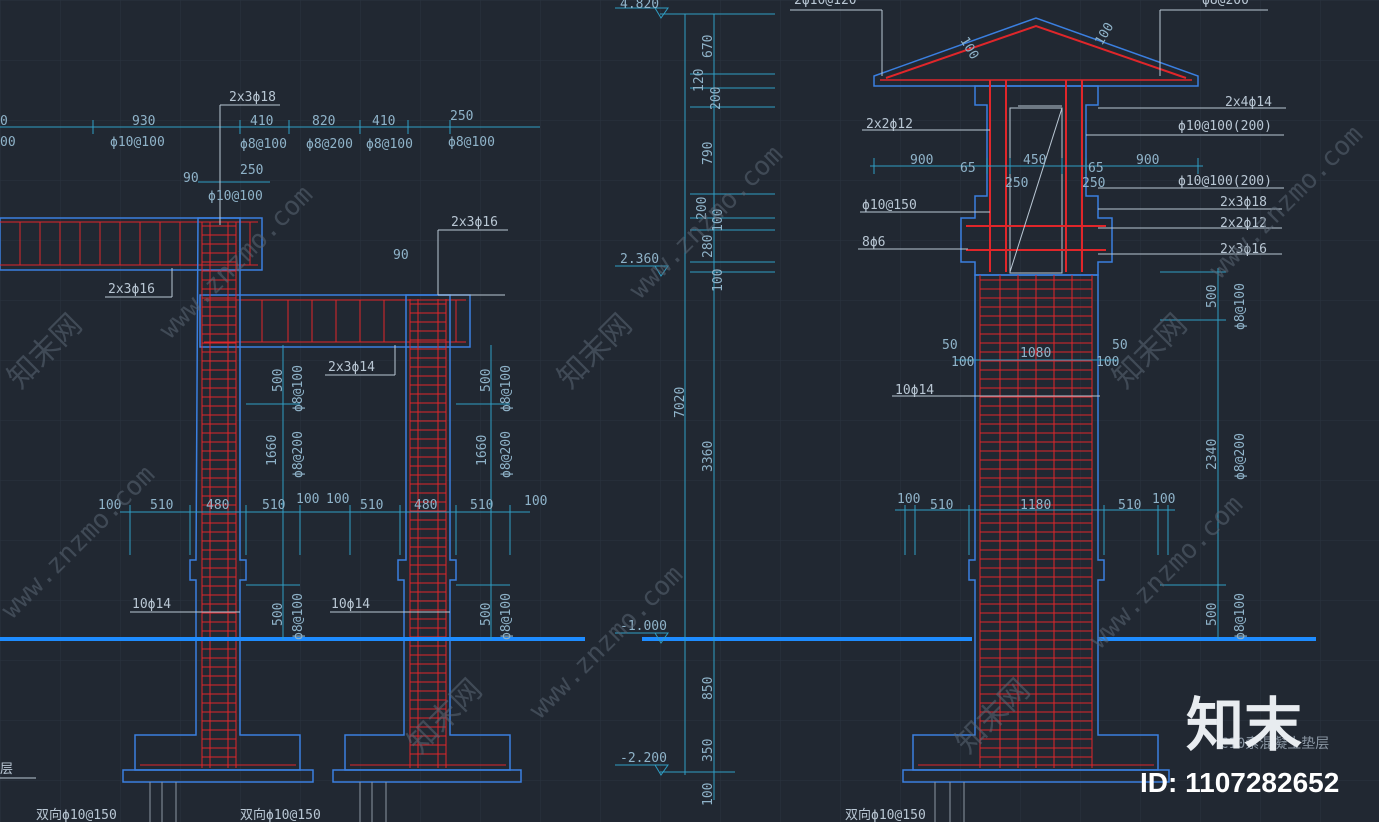  Describe the element at coordinates (1244, 725) in the screenshot. I see `brand-logo: 知末` at that location.